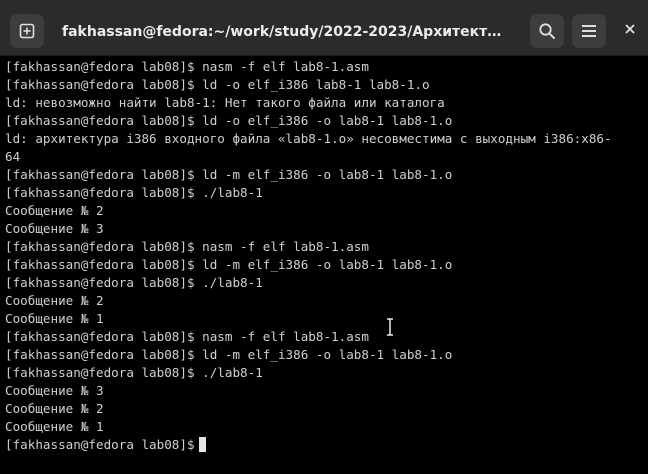 This screenshot has width=648, height=474. I want to click on hamburger-menu-icon, so click(589, 31).